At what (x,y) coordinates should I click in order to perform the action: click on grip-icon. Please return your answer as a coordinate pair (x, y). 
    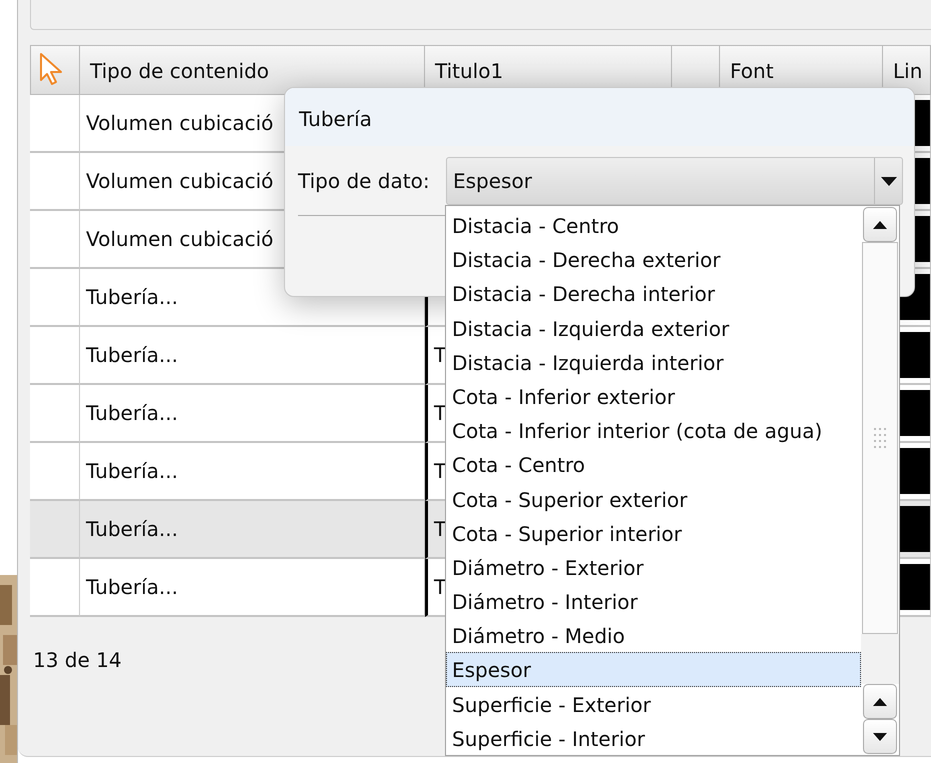
    Looking at the image, I should click on (880, 438).